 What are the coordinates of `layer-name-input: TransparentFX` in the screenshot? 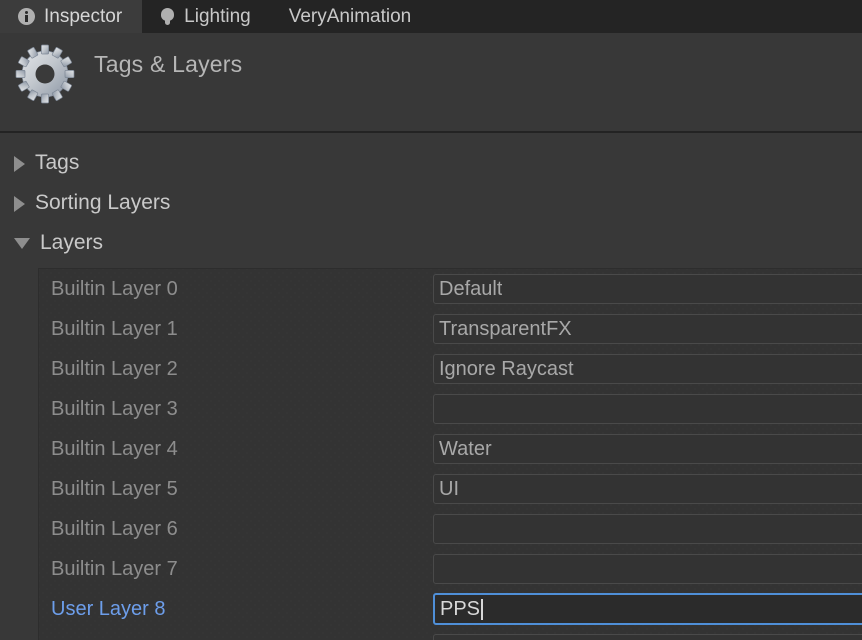 It's located at (647, 329).